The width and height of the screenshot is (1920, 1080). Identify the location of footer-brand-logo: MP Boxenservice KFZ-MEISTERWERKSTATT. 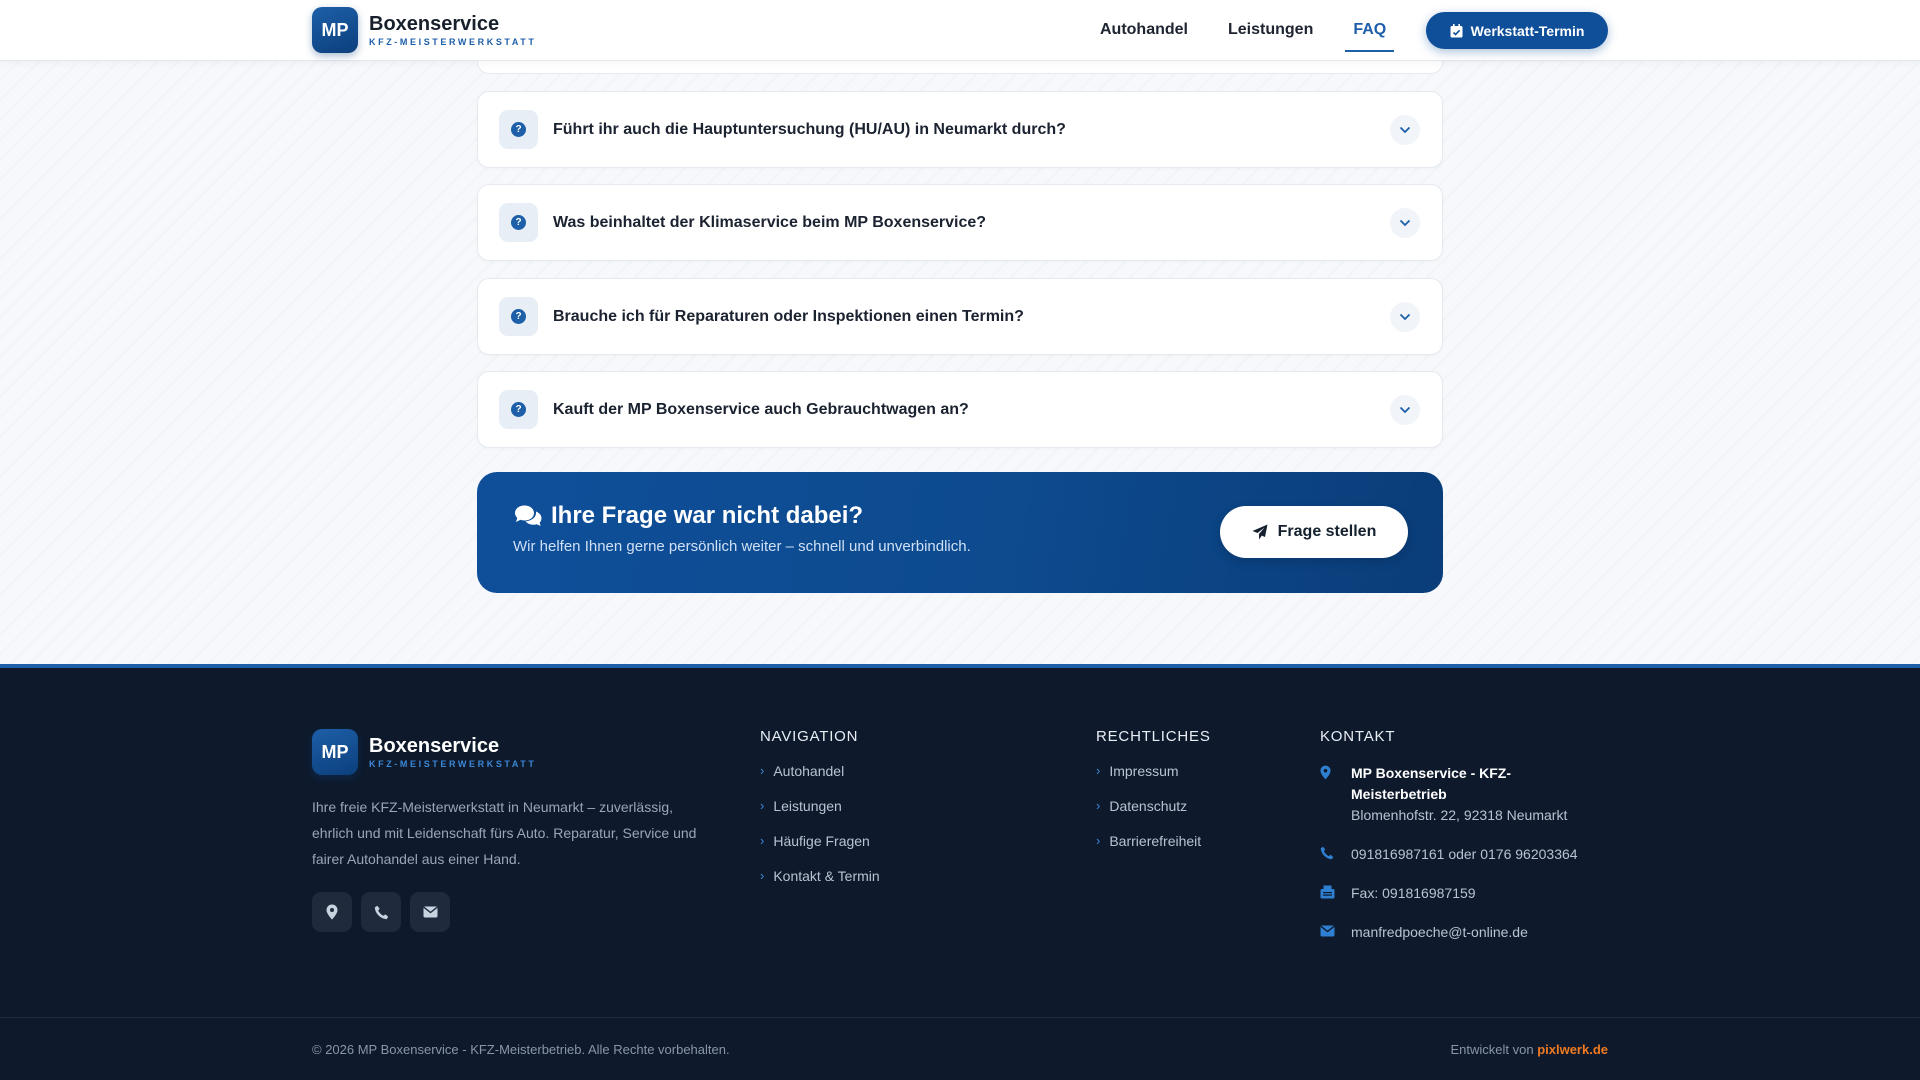
(424, 752).